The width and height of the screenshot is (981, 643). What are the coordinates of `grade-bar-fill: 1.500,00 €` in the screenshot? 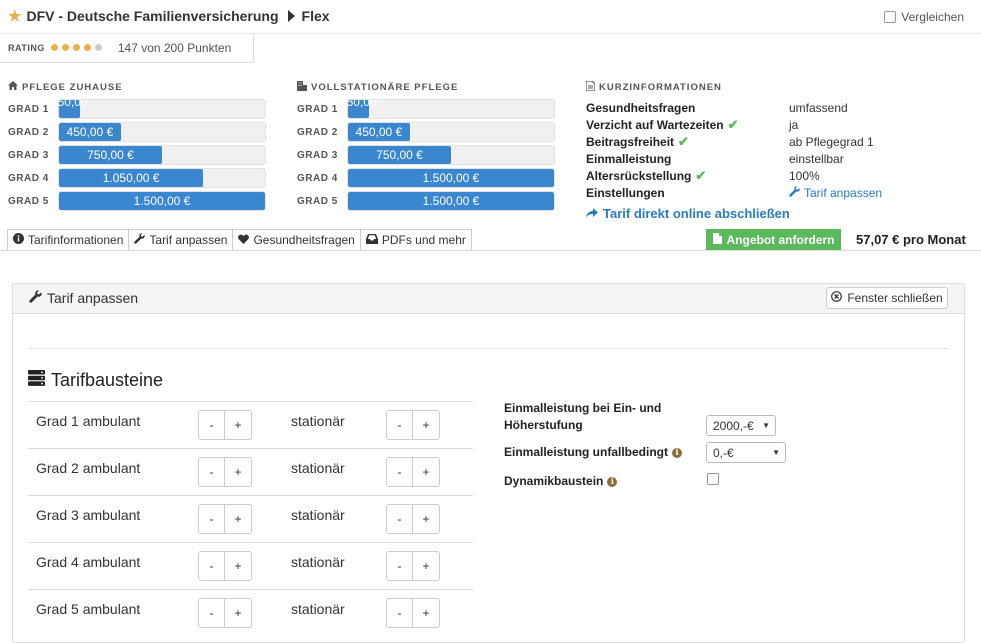 It's located at (162, 201).